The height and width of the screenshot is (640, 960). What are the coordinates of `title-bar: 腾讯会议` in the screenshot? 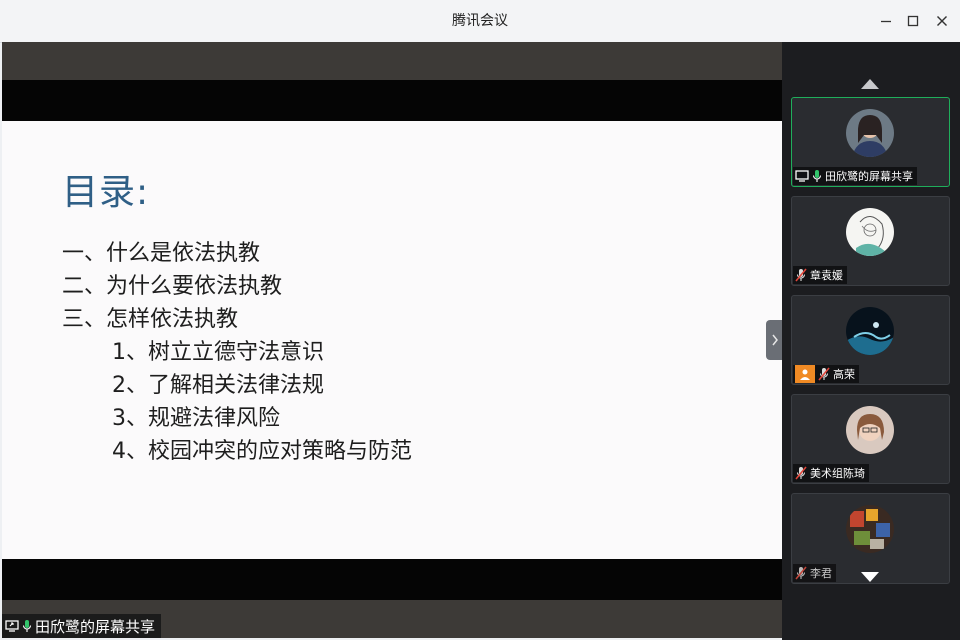 It's located at (480, 21).